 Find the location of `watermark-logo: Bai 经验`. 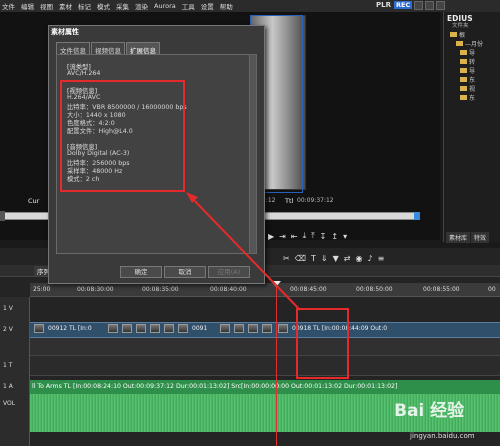

watermark-logo: Bai 经验 is located at coordinates (429, 411).